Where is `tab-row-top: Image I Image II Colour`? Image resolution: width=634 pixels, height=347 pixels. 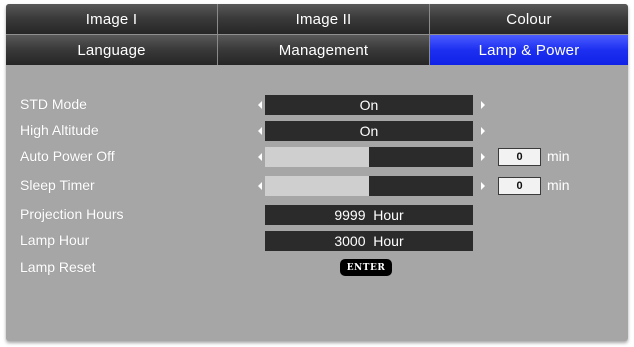 tab-row-top: Image I Image II Colour is located at coordinates (317, 19).